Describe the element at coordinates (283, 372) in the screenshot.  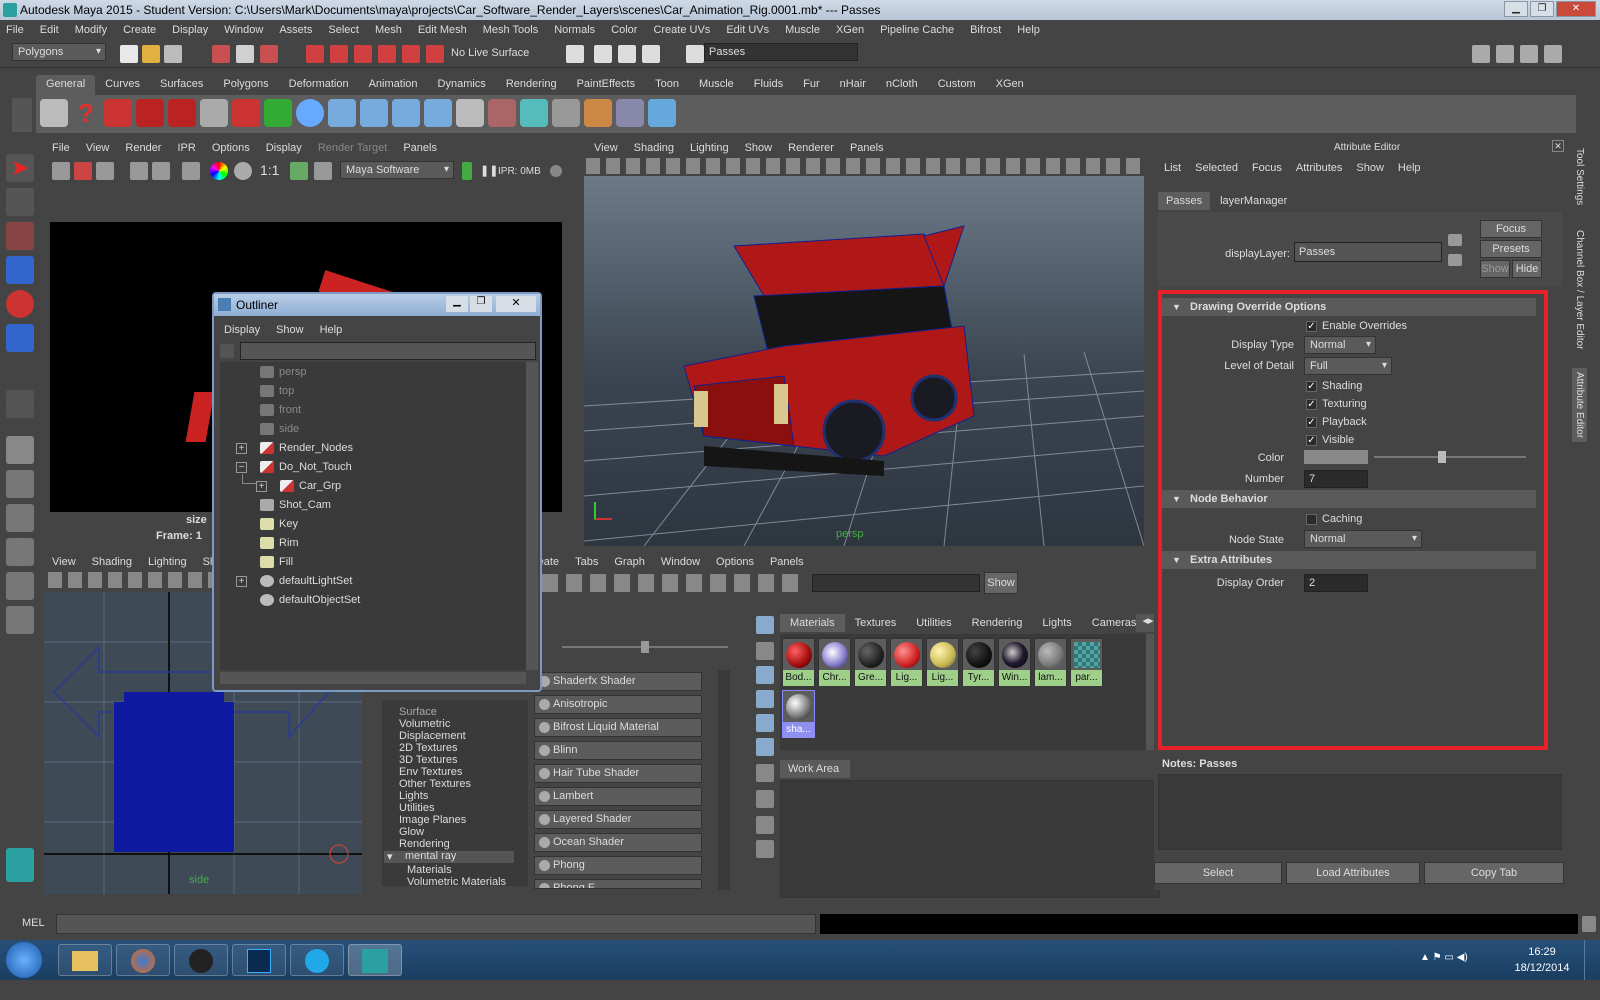
I see `outliner-item-persp: persp` at that location.